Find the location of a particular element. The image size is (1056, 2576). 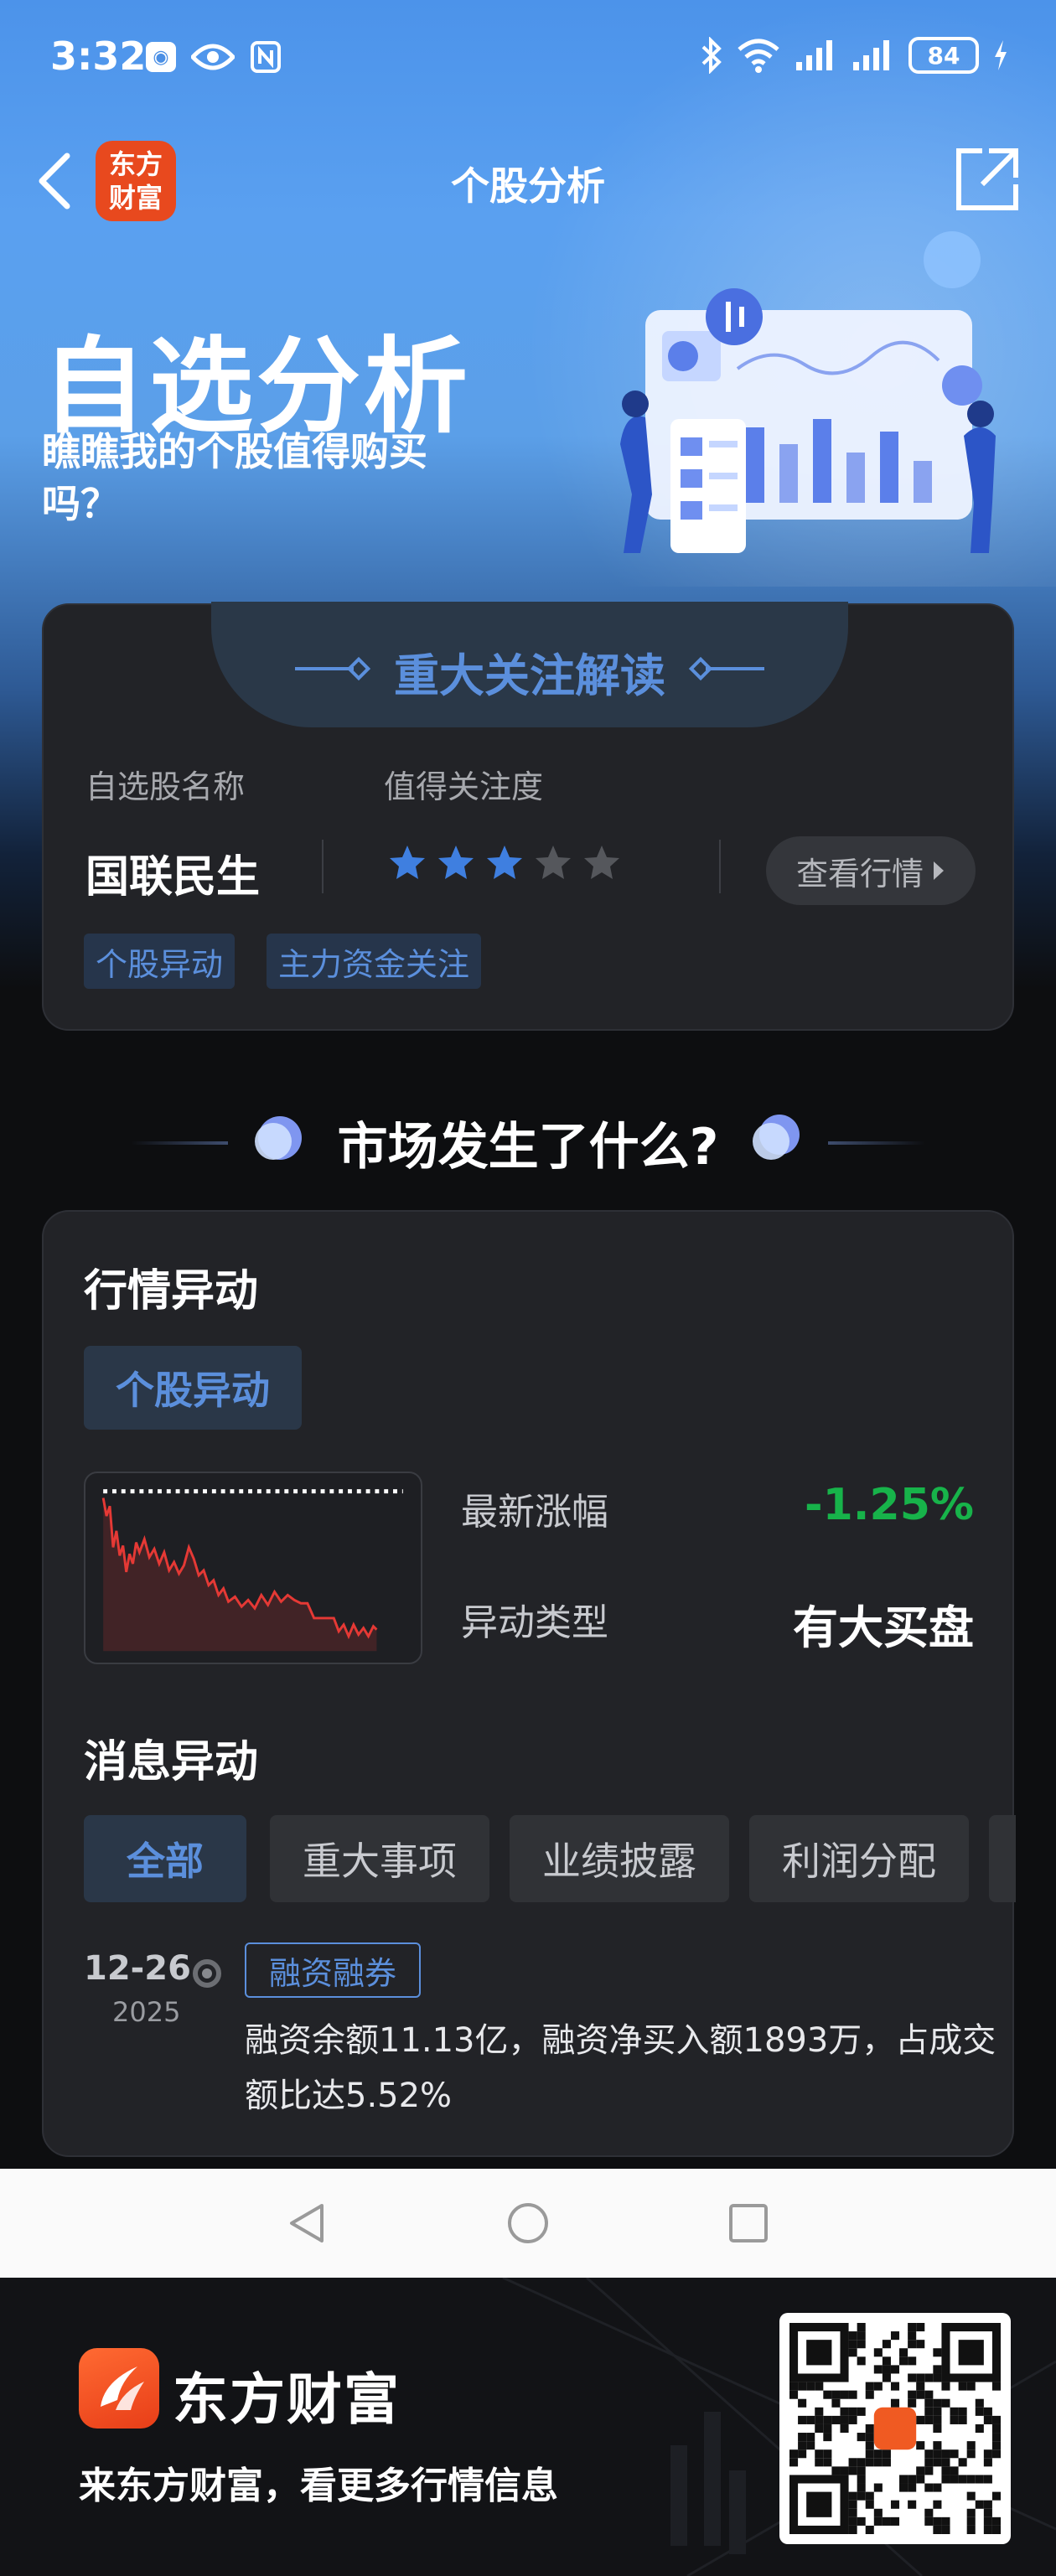

footer-slogan: 来东方财富，看更多行情信息 is located at coordinates (318, 2486).